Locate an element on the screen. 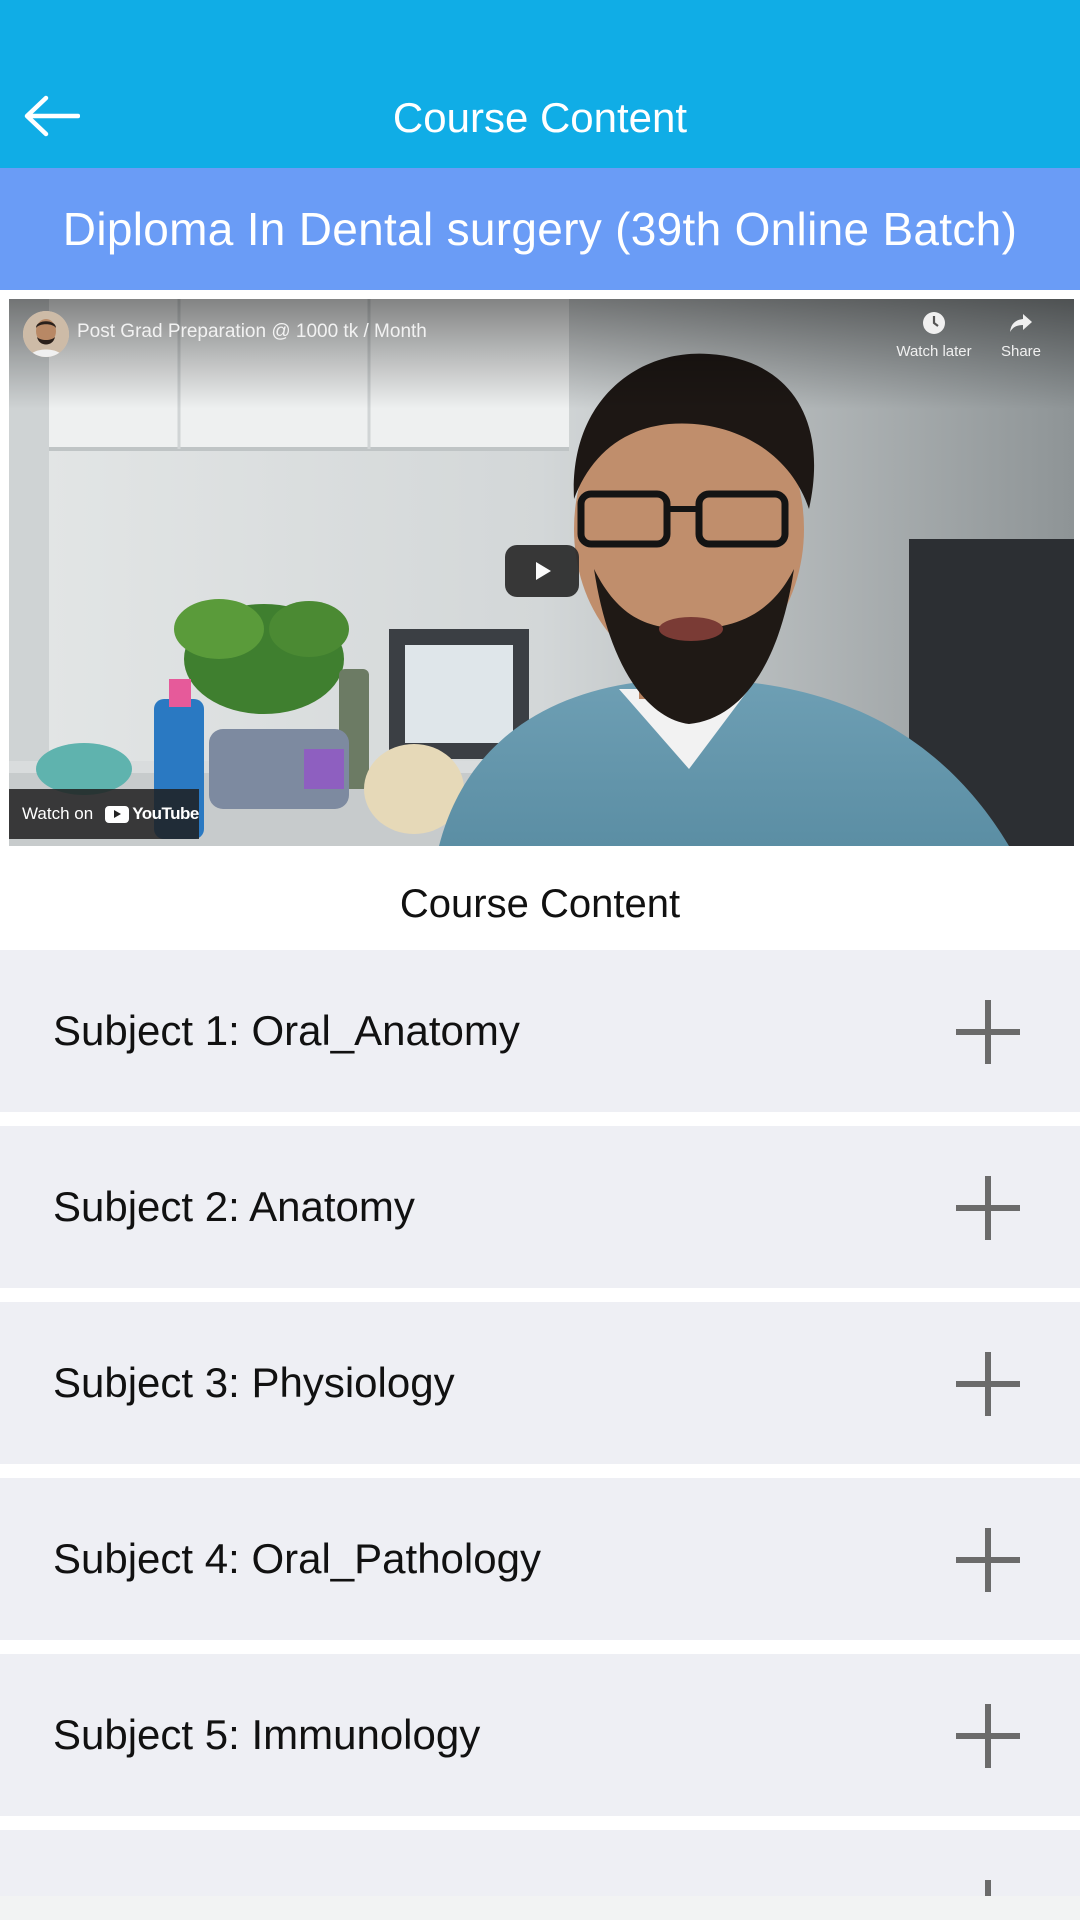  subject-item-1: Subject 1: Oral_Anatomy is located at coordinates (540, 1031).